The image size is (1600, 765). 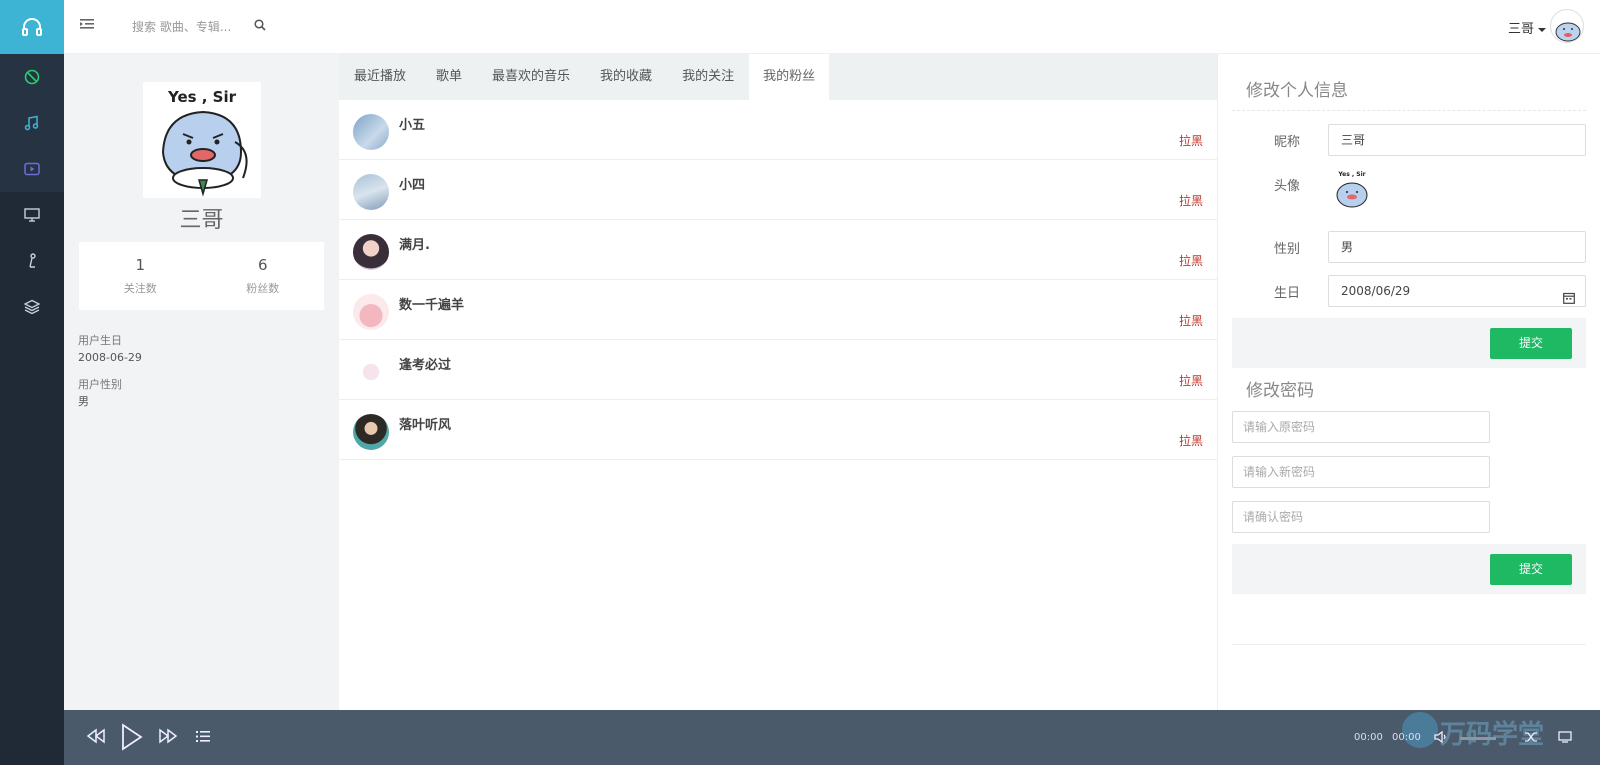 I want to click on following-label: 关注数, so click(x=140, y=288).